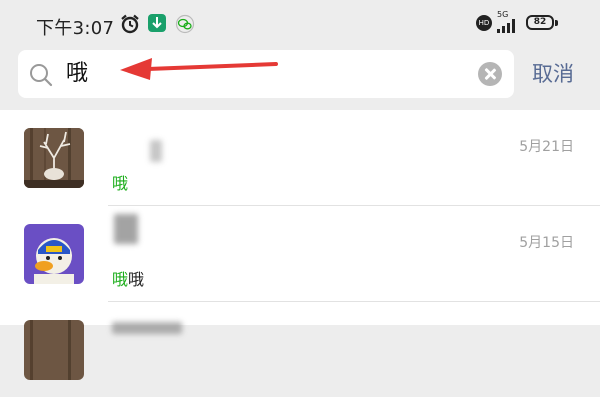 The image size is (600, 397). Describe the element at coordinates (130, 24) in the screenshot. I see `alarm-icon` at that location.